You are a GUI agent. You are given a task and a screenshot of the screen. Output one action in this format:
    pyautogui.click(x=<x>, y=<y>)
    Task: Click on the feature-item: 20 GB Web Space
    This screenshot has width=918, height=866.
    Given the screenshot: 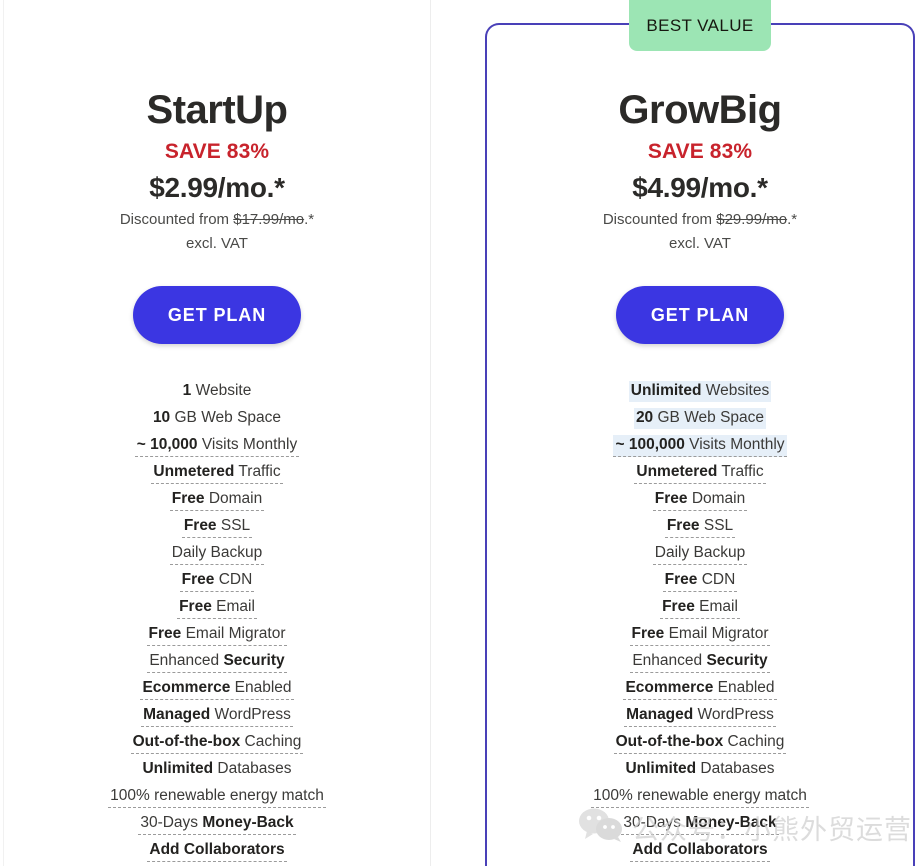 What is the action you would take?
    pyautogui.click(x=700, y=417)
    